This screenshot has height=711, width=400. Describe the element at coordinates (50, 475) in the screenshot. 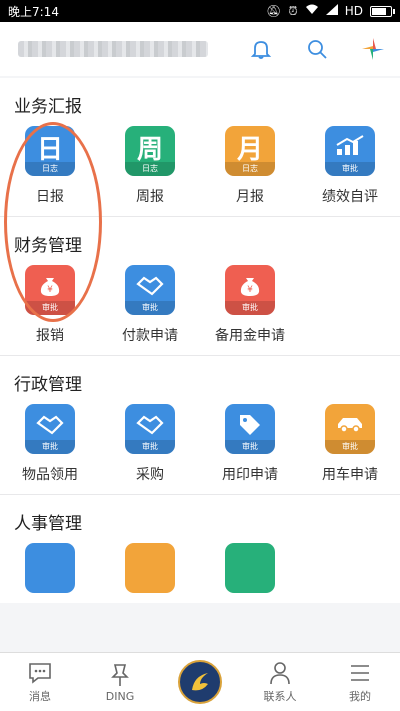

I see `item-label: 物品领用` at that location.